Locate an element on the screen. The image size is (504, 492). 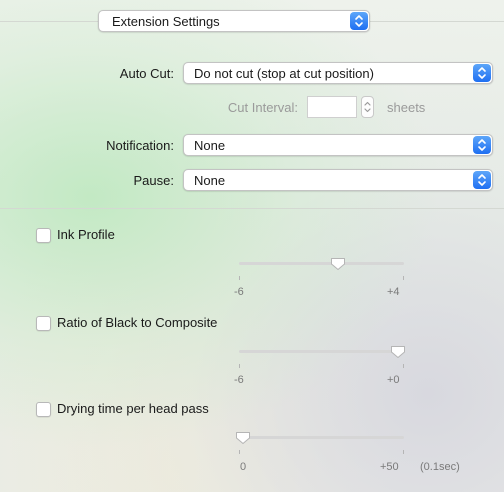
ink-profile-min-label: -6 is located at coordinates (239, 292).